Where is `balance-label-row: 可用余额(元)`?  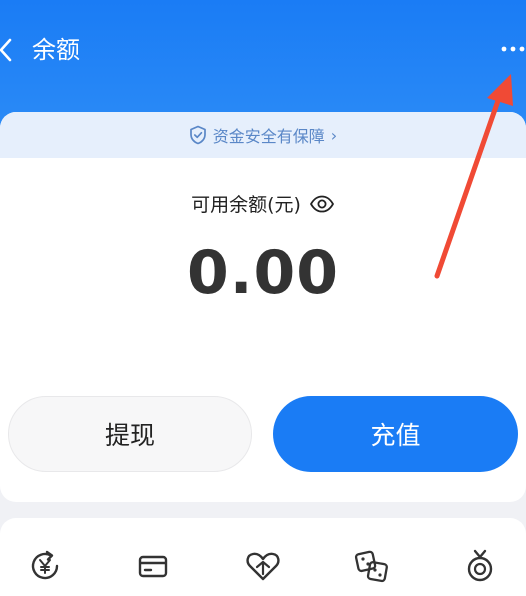 balance-label-row: 可用余额(元) is located at coordinates (263, 203).